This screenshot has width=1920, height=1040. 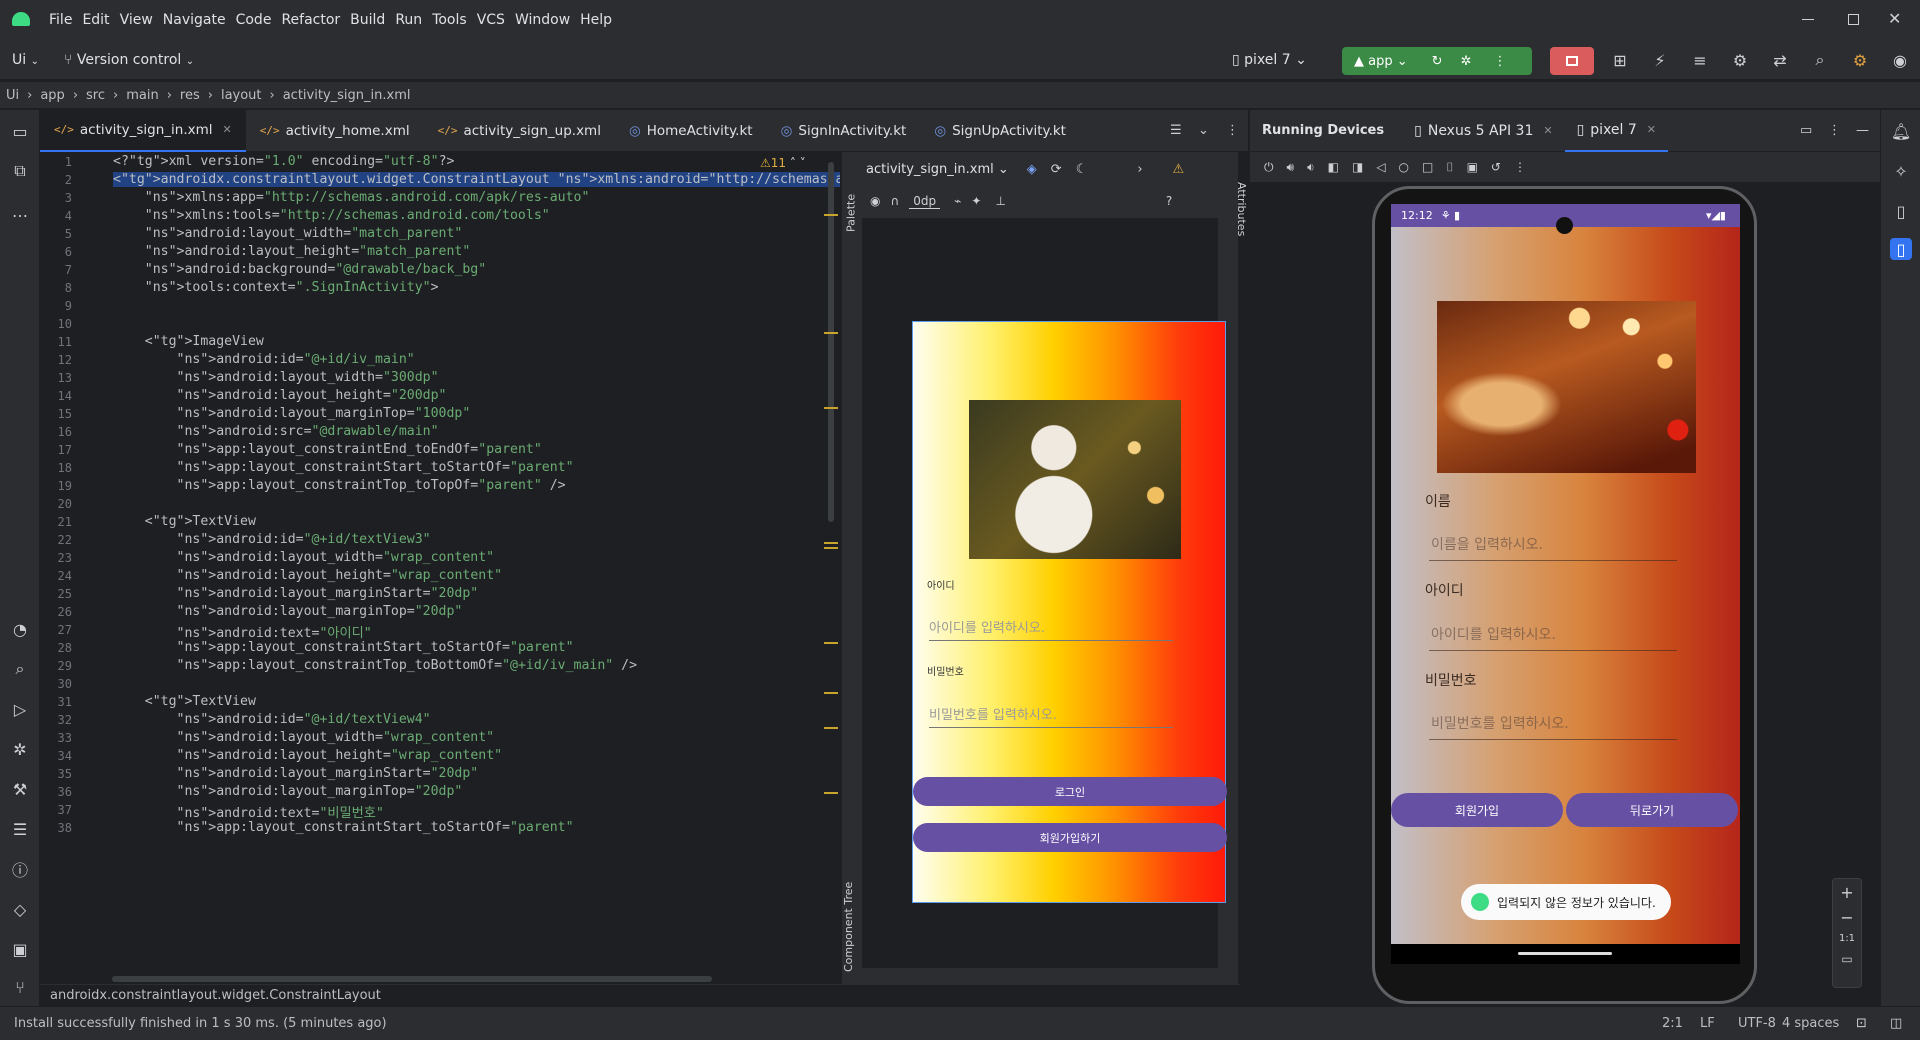 What do you see at coordinates (1472, 167) in the screenshot?
I see `record-icon: ▣` at bounding box center [1472, 167].